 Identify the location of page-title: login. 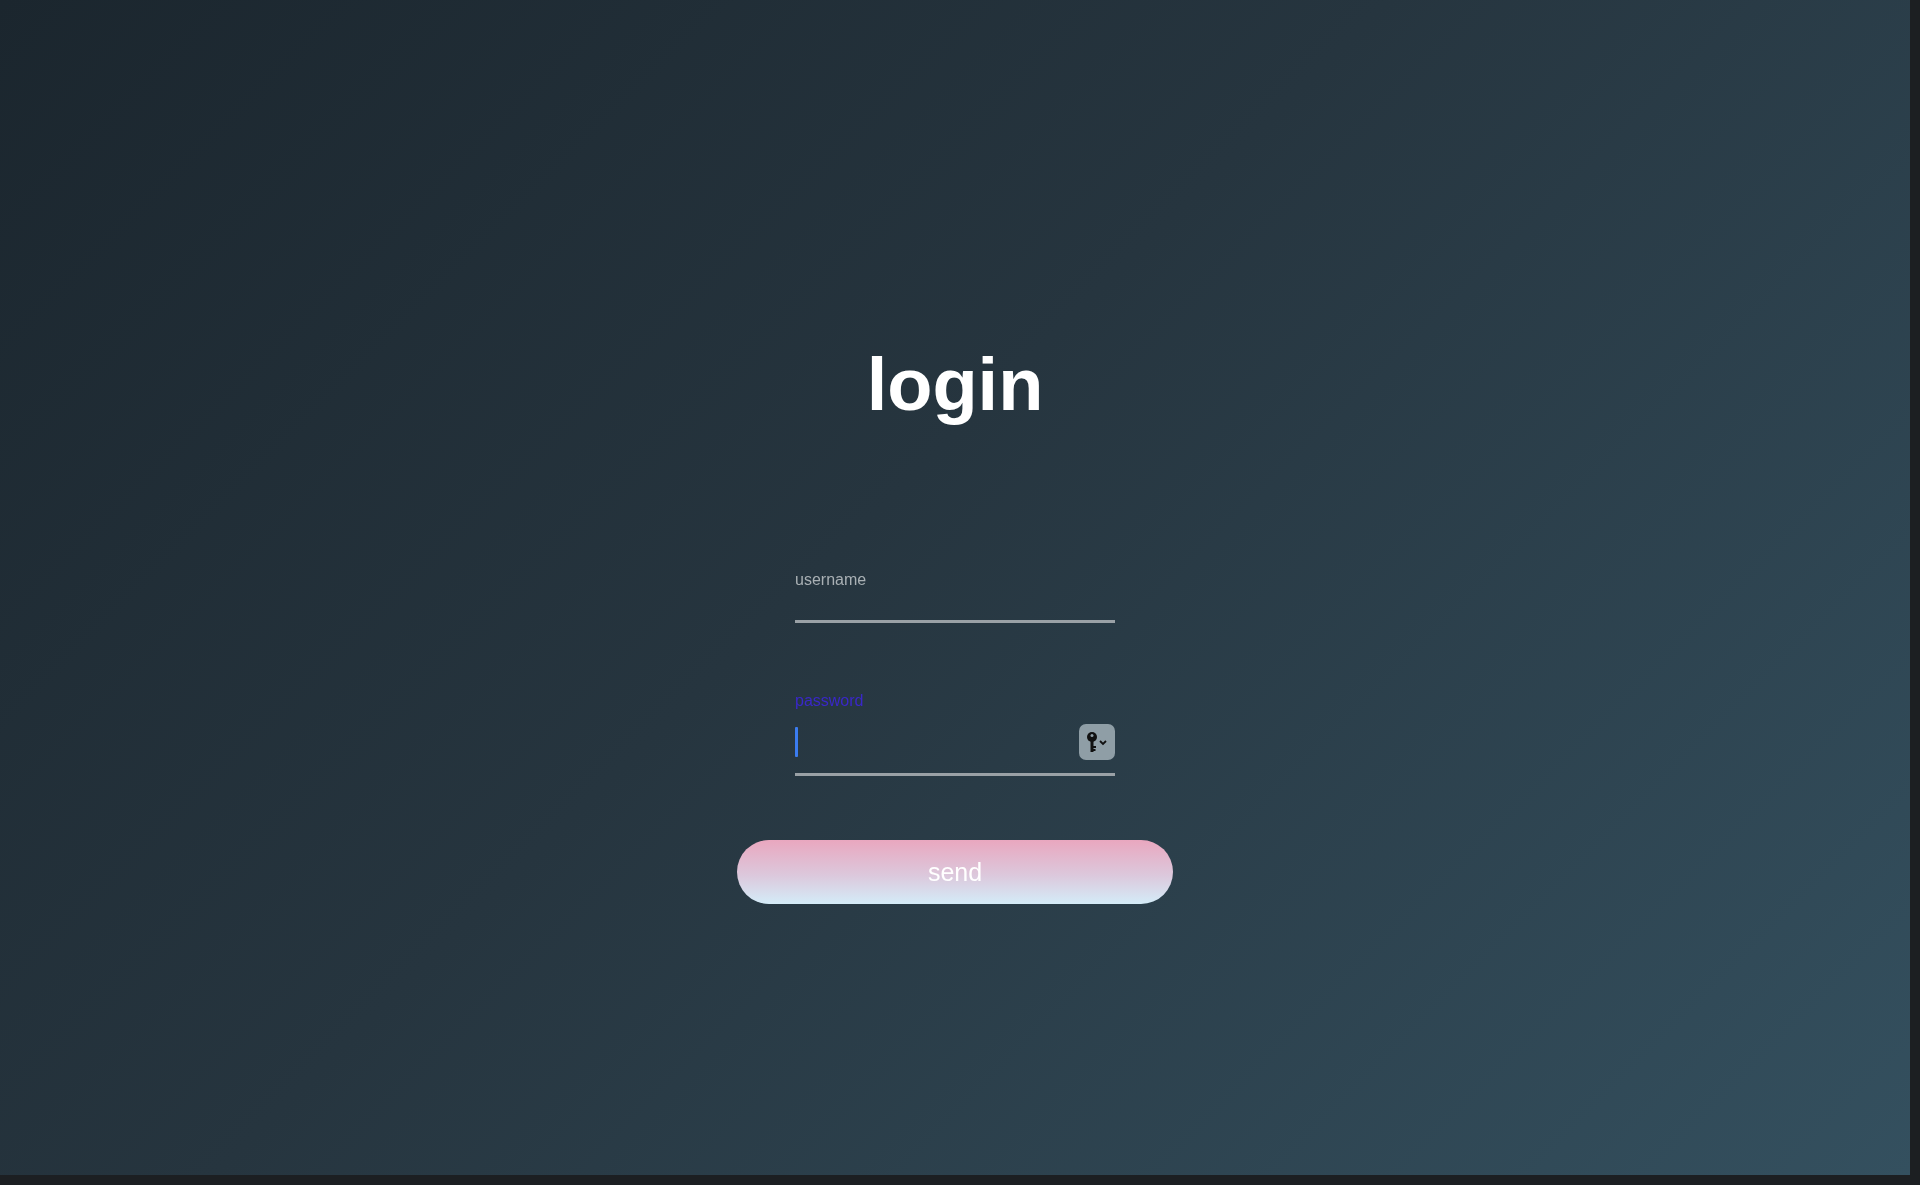
(955, 385).